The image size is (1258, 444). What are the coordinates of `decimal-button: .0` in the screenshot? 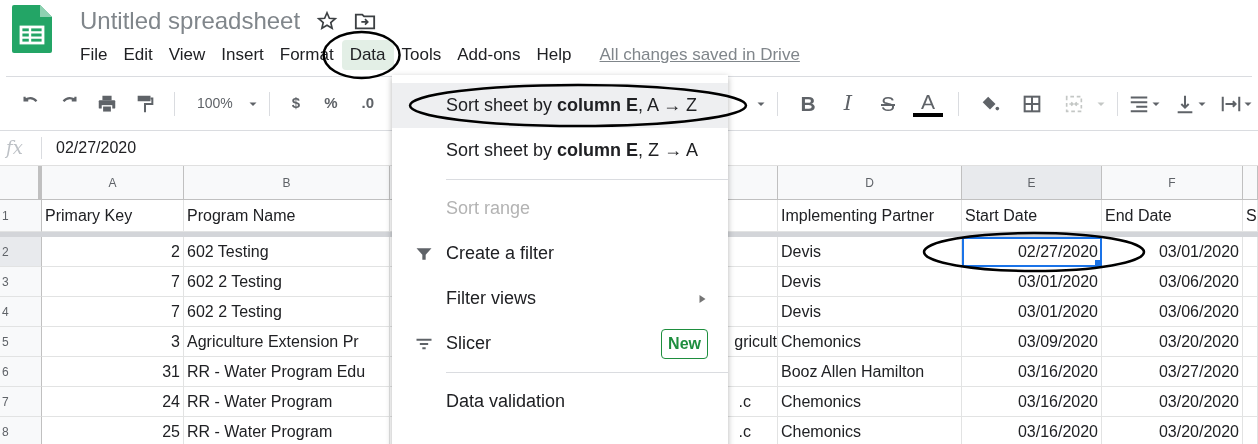 It's located at (367, 103).